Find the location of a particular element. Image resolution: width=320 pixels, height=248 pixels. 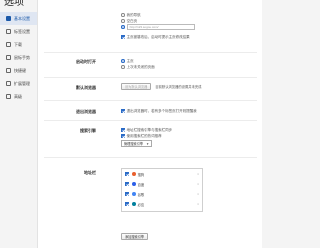

chevron-down-icon: ▼ is located at coordinates (148, 143).